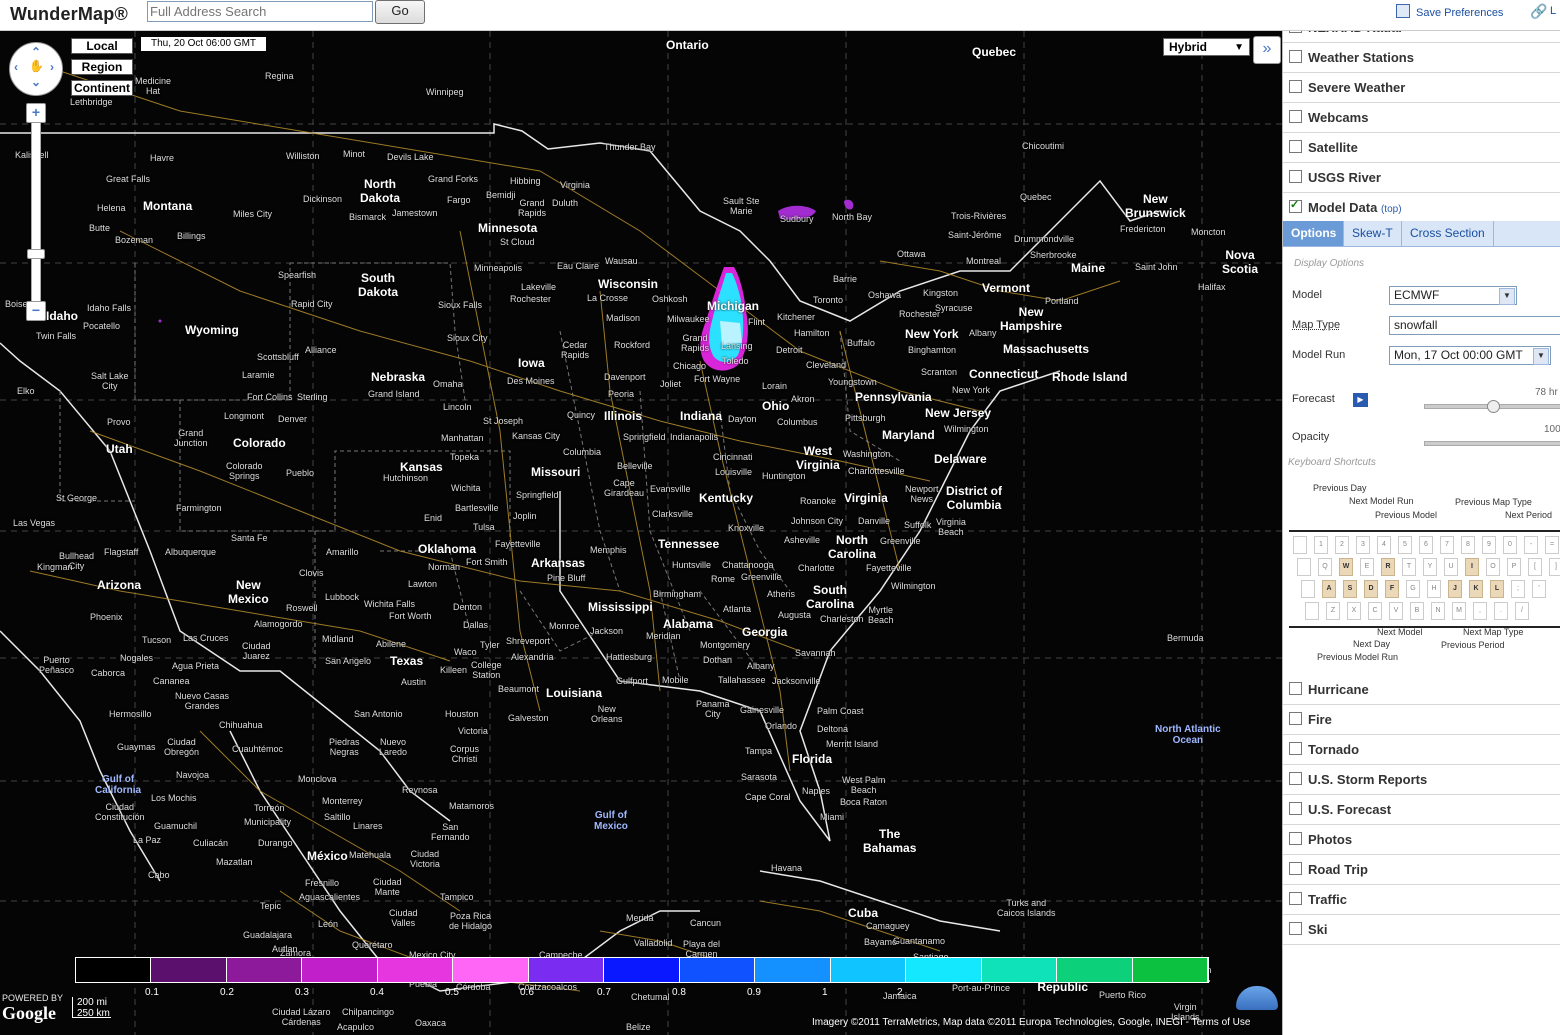 This screenshot has width=1560, height=1035. Describe the element at coordinates (168, 206) in the screenshot. I see `region-label: Montana` at that location.